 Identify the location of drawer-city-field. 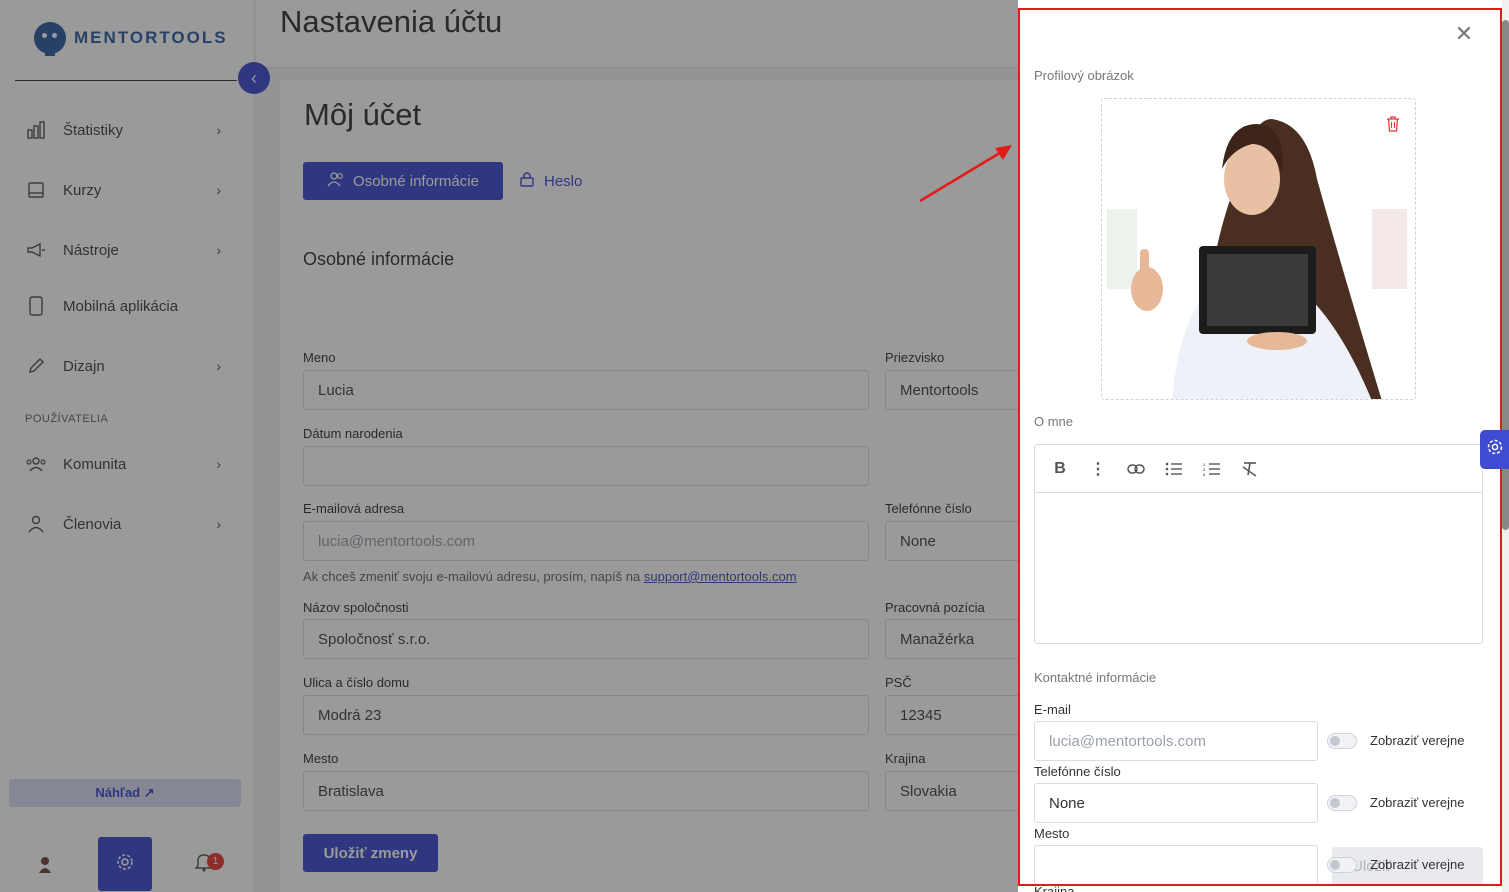
(1176, 865).